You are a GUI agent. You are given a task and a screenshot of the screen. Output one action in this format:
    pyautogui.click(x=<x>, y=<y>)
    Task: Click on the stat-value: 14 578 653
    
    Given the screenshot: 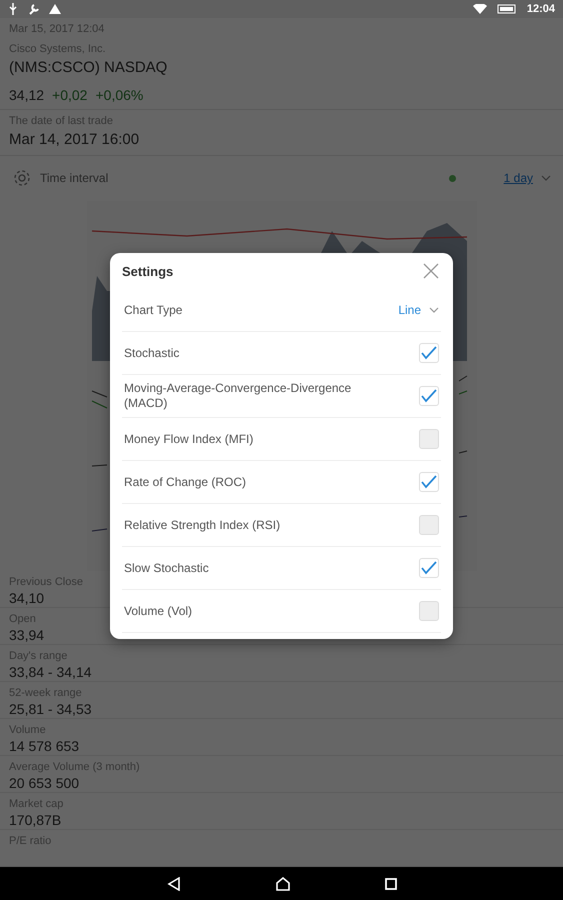 What is the action you would take?
    pyautogui.click(x=44, y=745)
    